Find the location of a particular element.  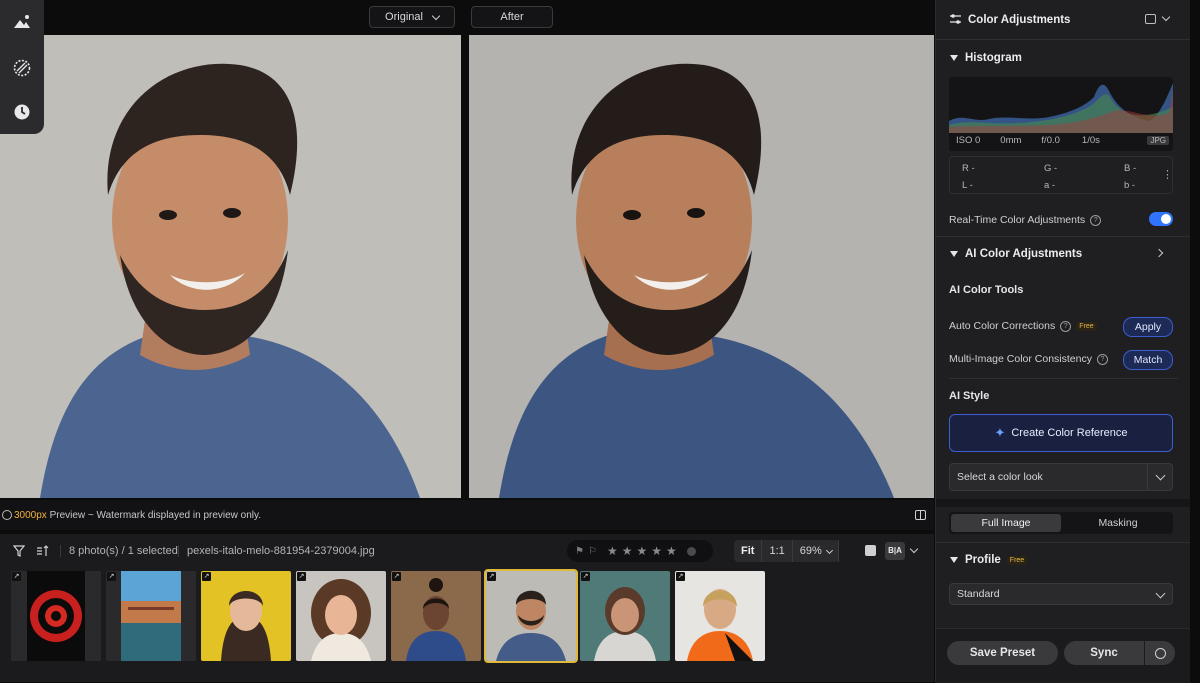

sync-button: Sync is located at coordinates (1104, 653).